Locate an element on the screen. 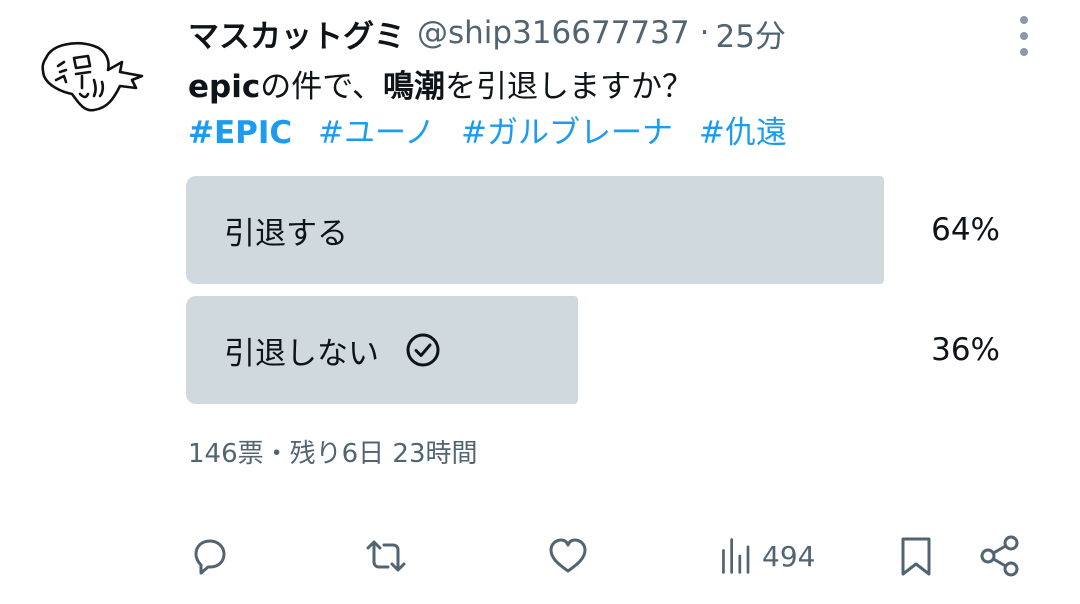 The image size is (1080, 604). poll-option-text: 引退しない is located at coordinates (301, 353).